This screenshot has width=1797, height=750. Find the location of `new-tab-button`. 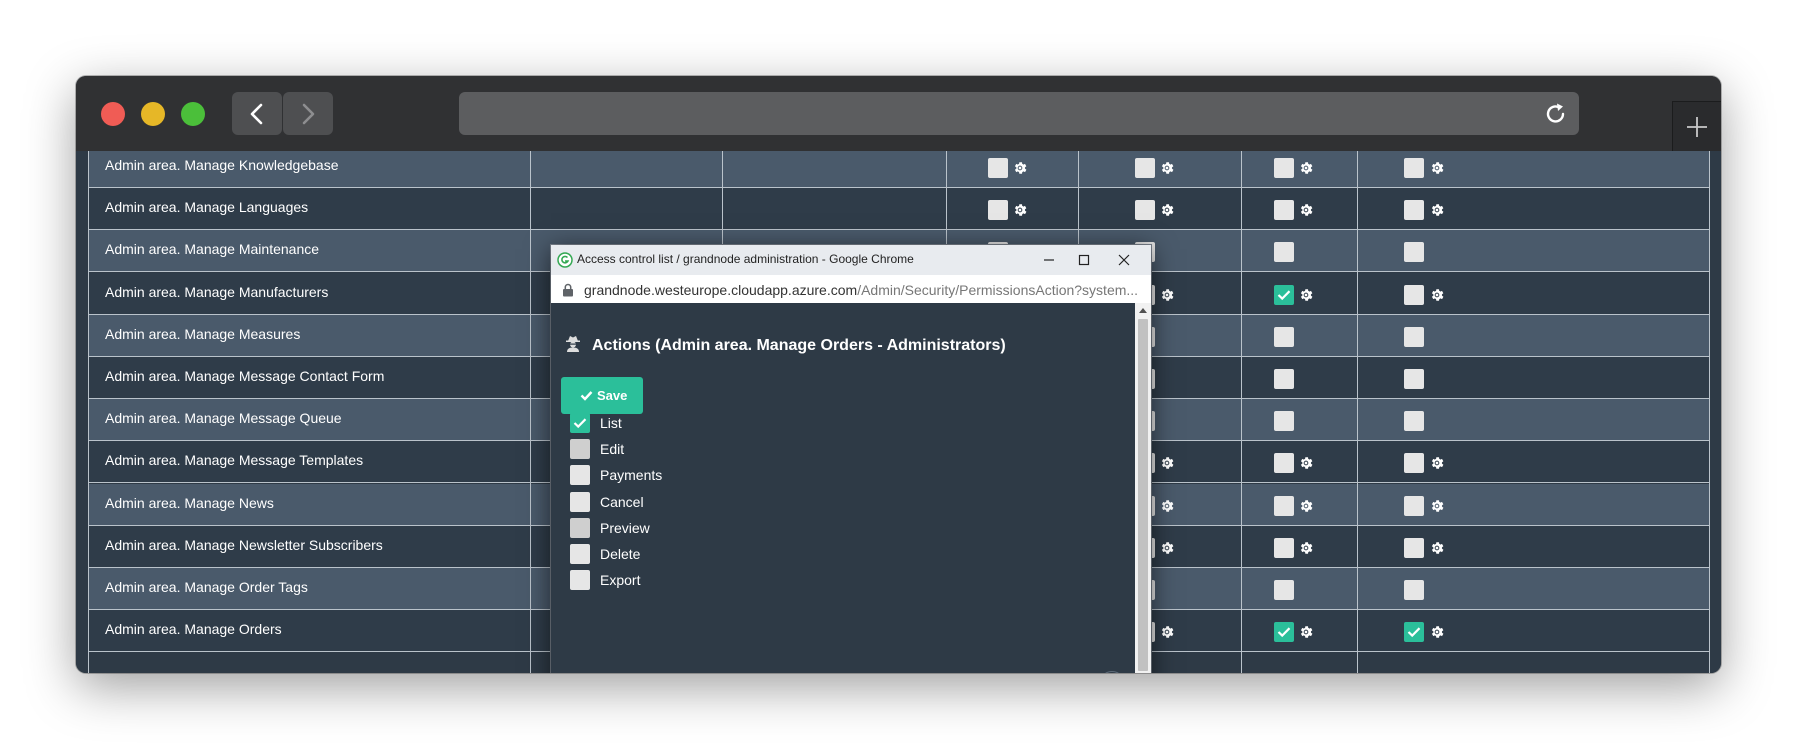

new-tab-button is located at coordinates (1696, 126).